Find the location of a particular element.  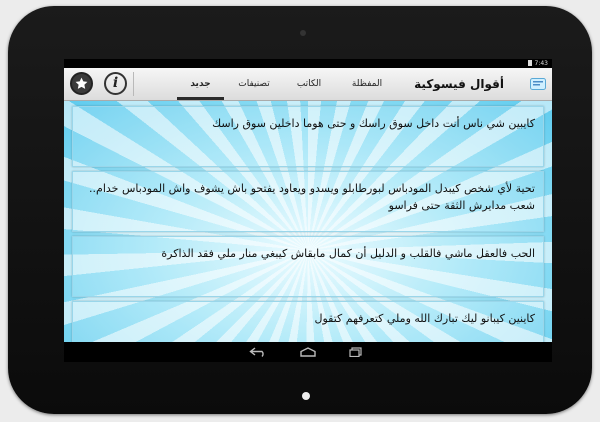

star-icon is located at coordinates (81, 83).